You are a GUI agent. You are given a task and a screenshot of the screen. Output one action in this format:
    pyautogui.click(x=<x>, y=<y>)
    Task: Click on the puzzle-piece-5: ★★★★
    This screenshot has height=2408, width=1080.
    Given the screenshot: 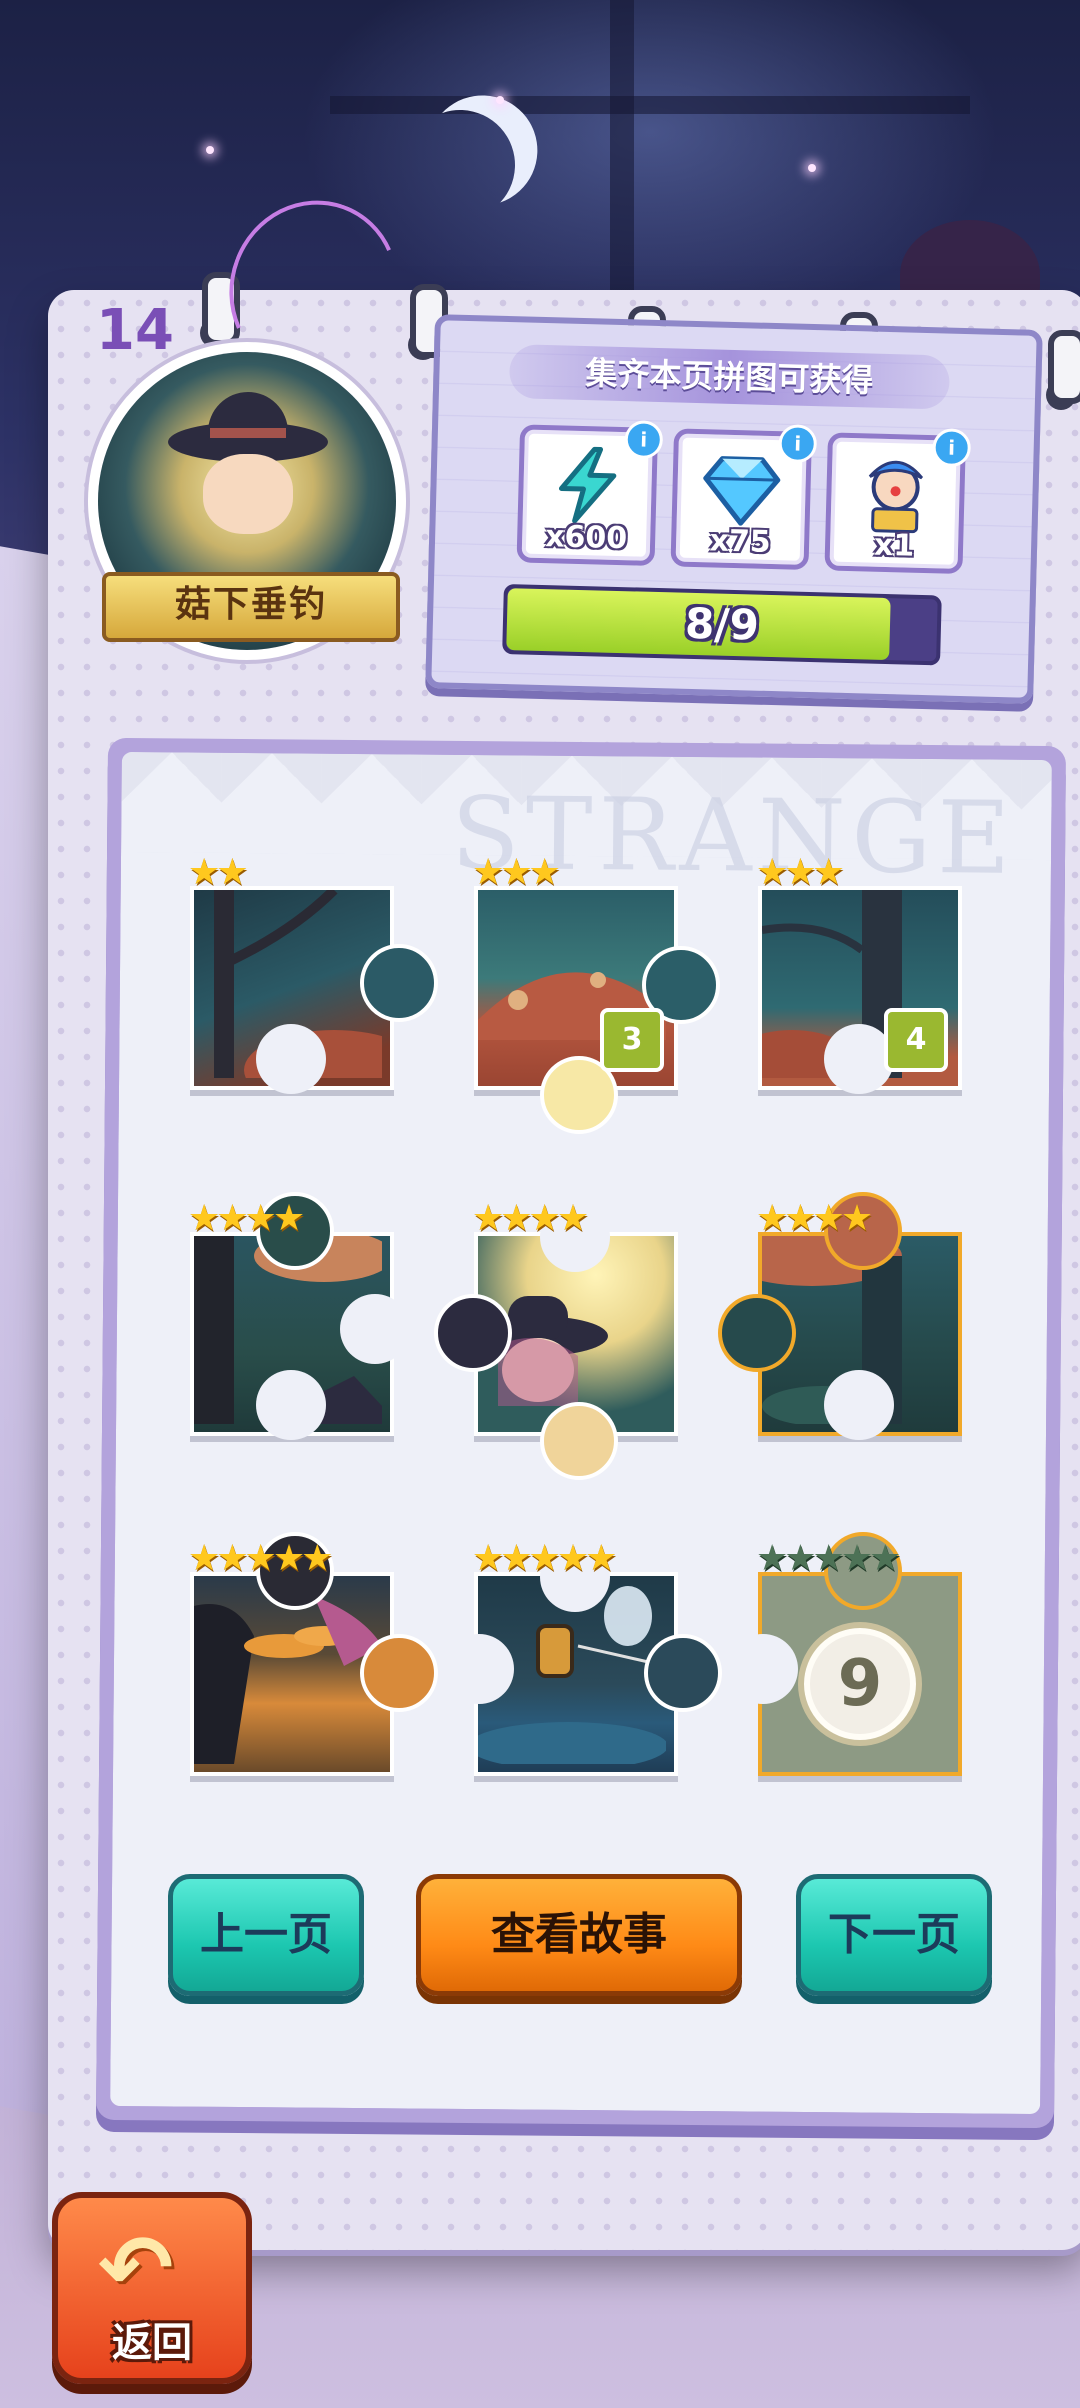 What is the action you would take?
    pyautogui.click(x=556, y=1339)
    